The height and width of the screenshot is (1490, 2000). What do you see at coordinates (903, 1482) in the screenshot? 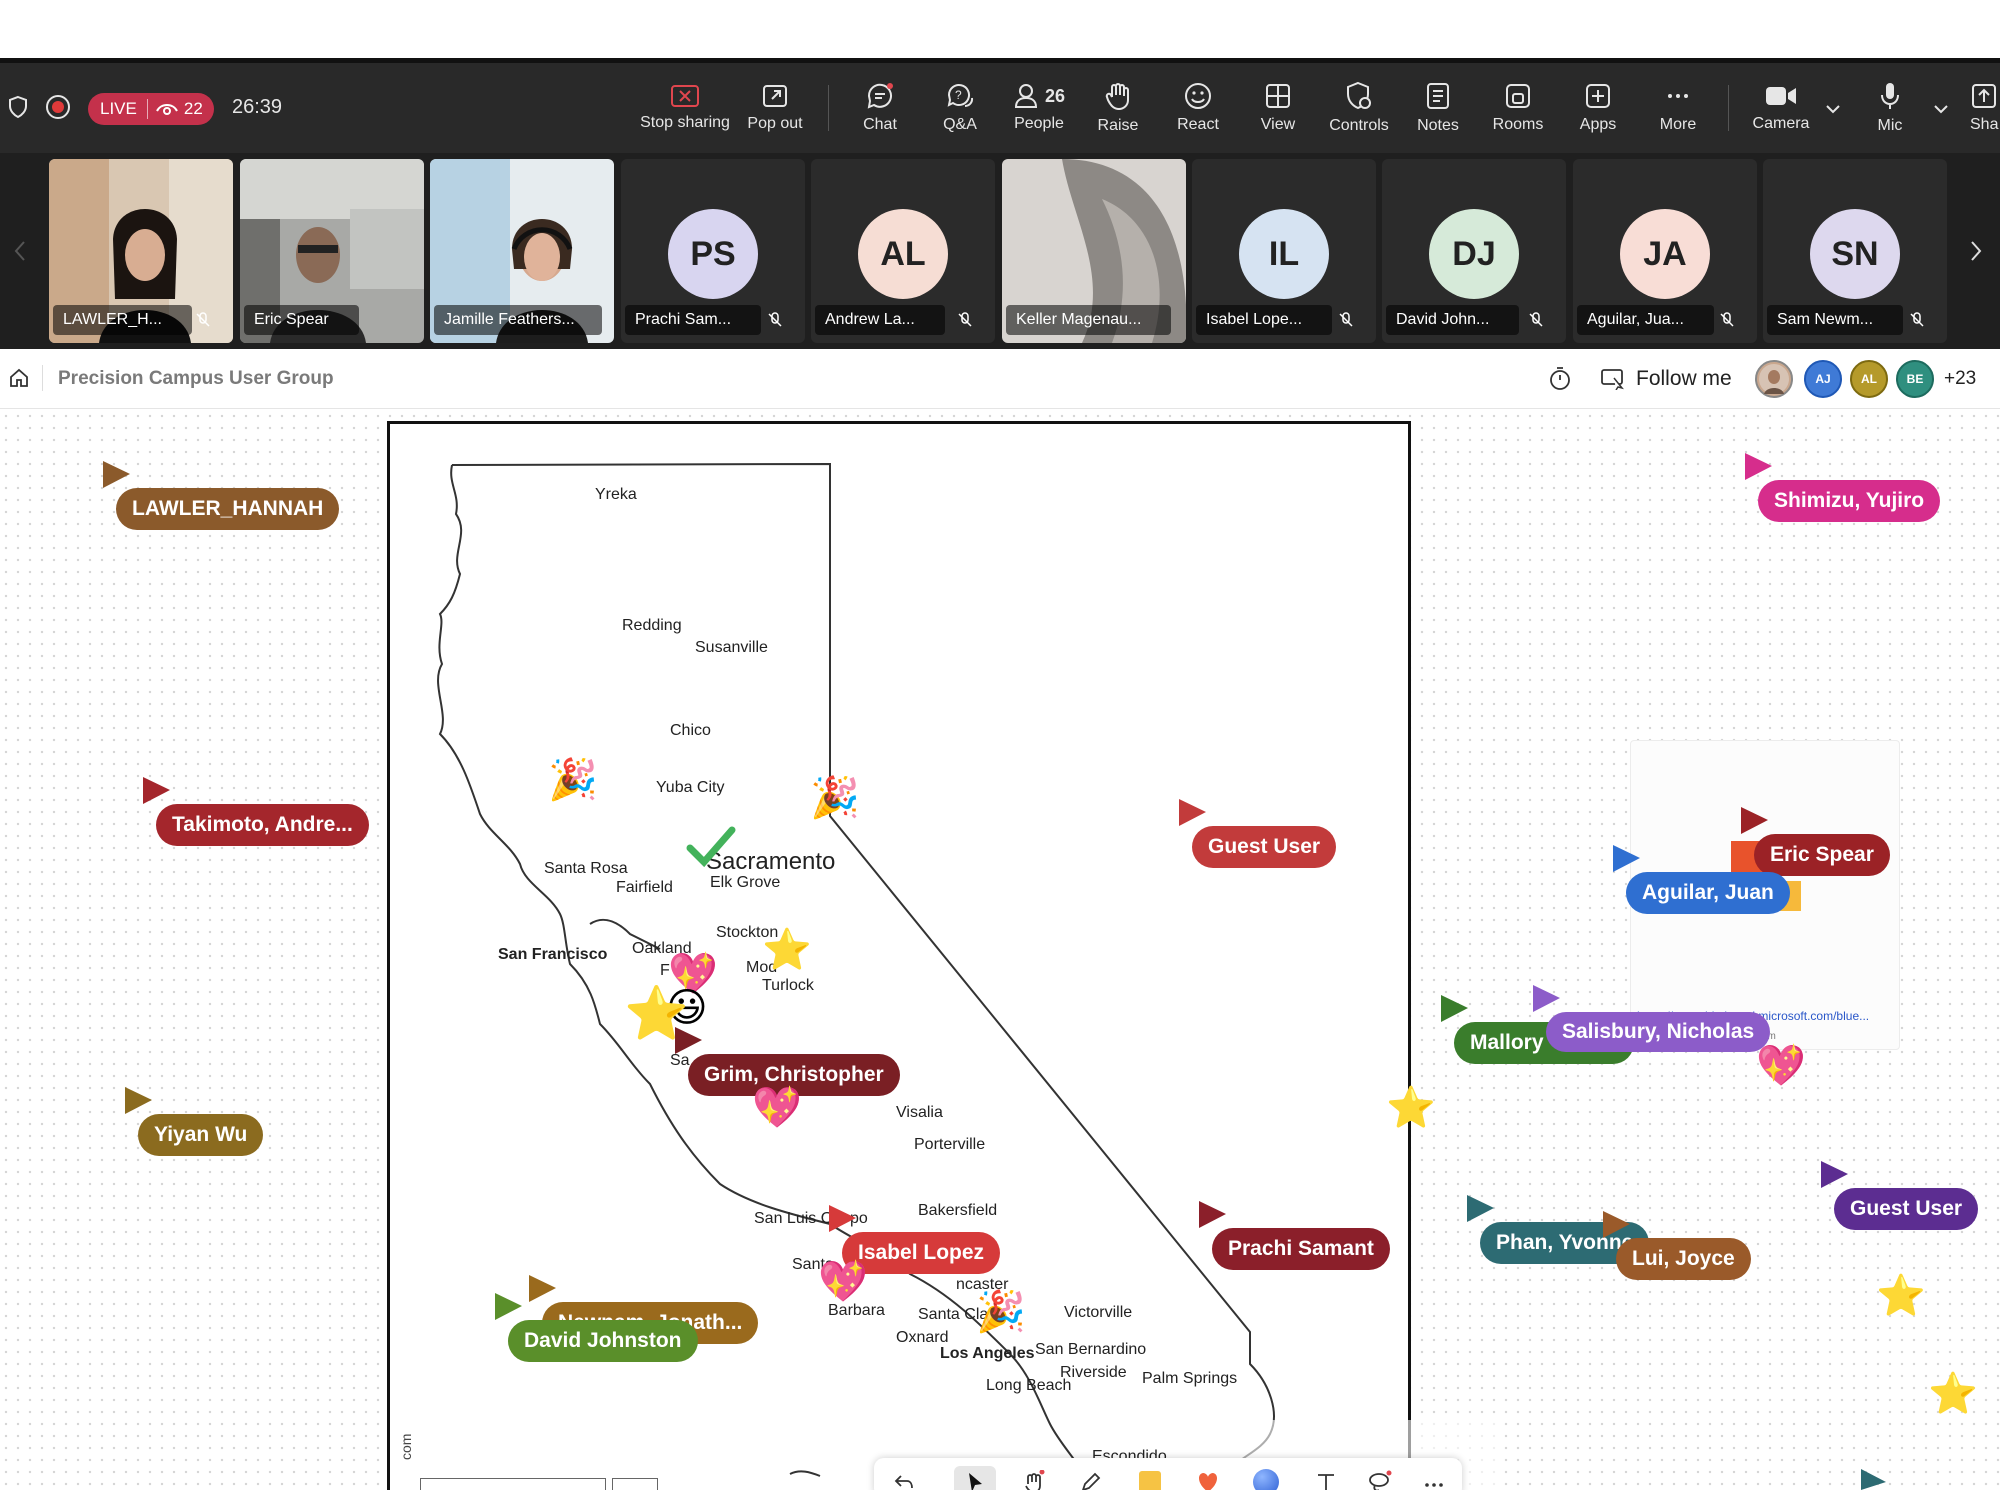
I see `undo-icon` at bounding box center [903, 1482].